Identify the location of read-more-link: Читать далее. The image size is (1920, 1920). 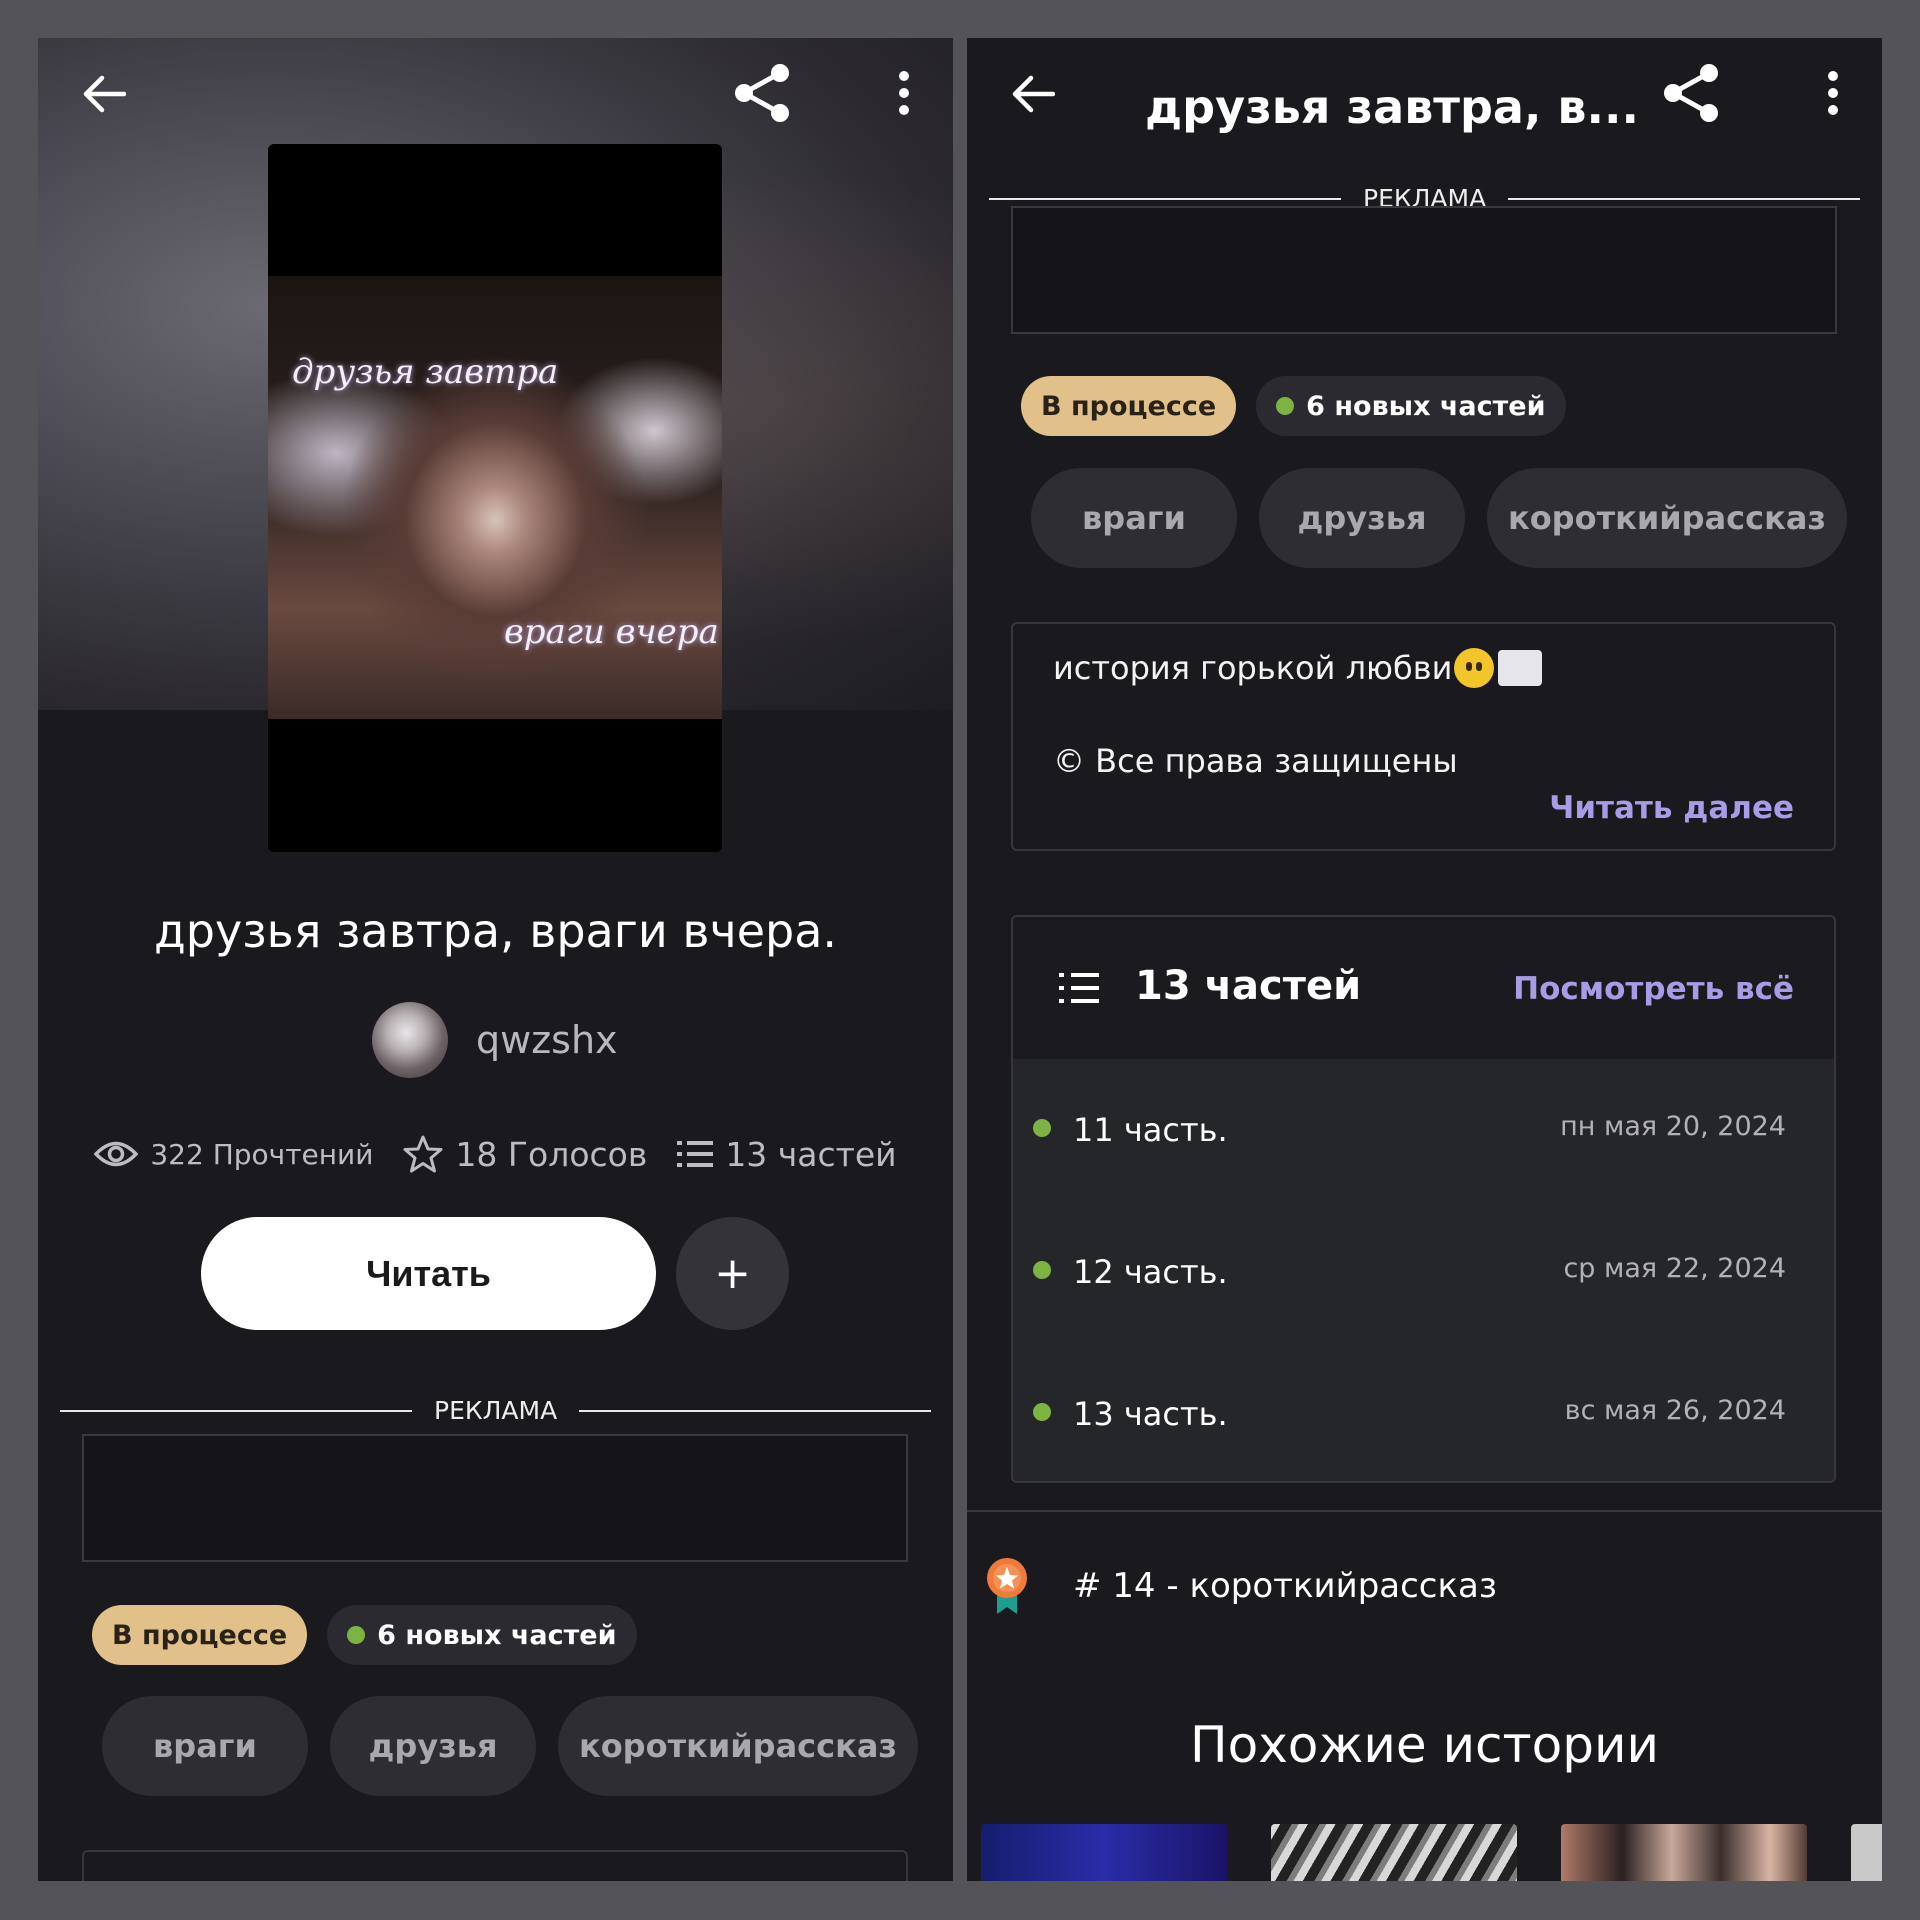
(1671, 808).